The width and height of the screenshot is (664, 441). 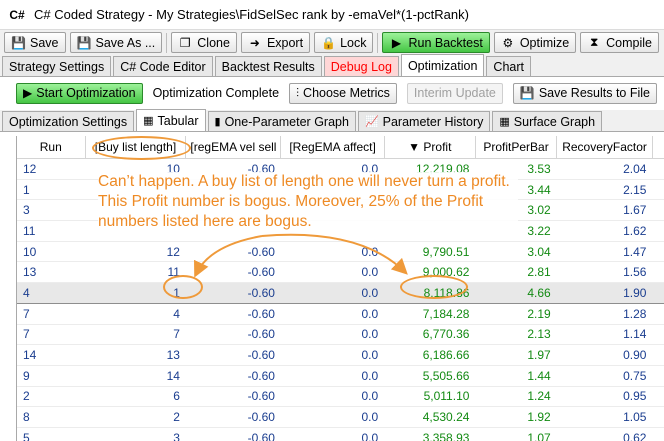 I want to click on start-optimization-button: ▶ Start Optimization, so click(x=79, y=93).